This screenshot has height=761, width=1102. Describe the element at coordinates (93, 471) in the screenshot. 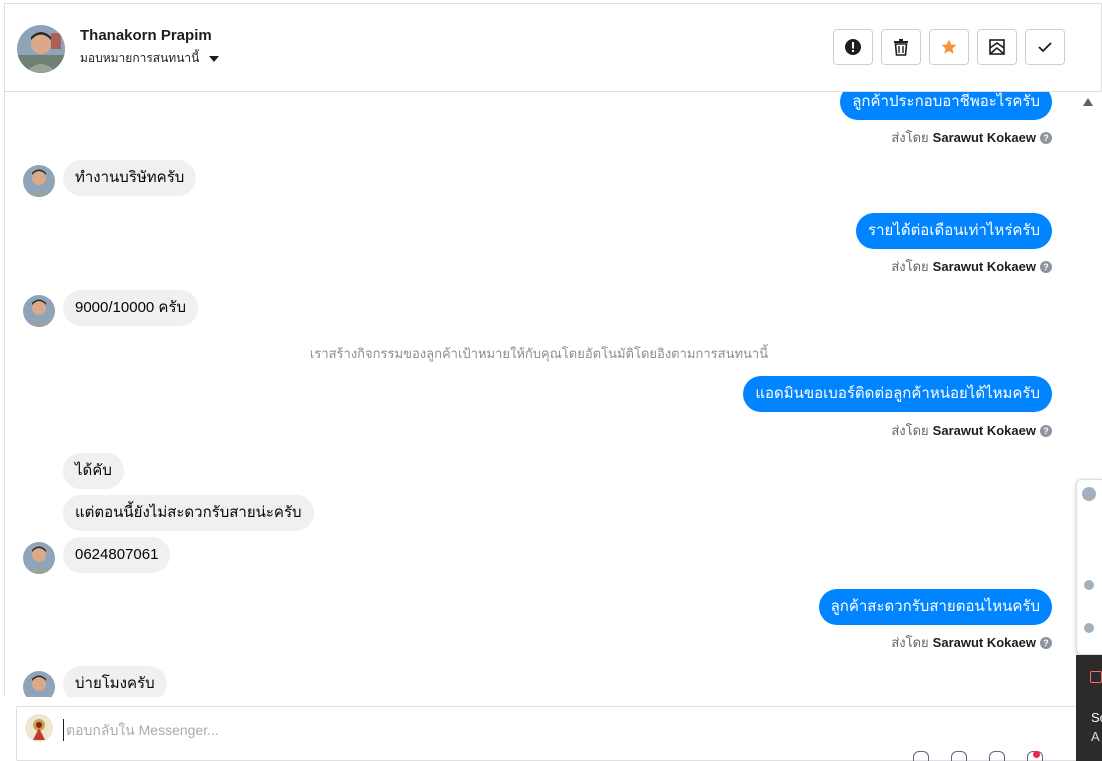

I see `incoming-message: ได้คับ` at that location.